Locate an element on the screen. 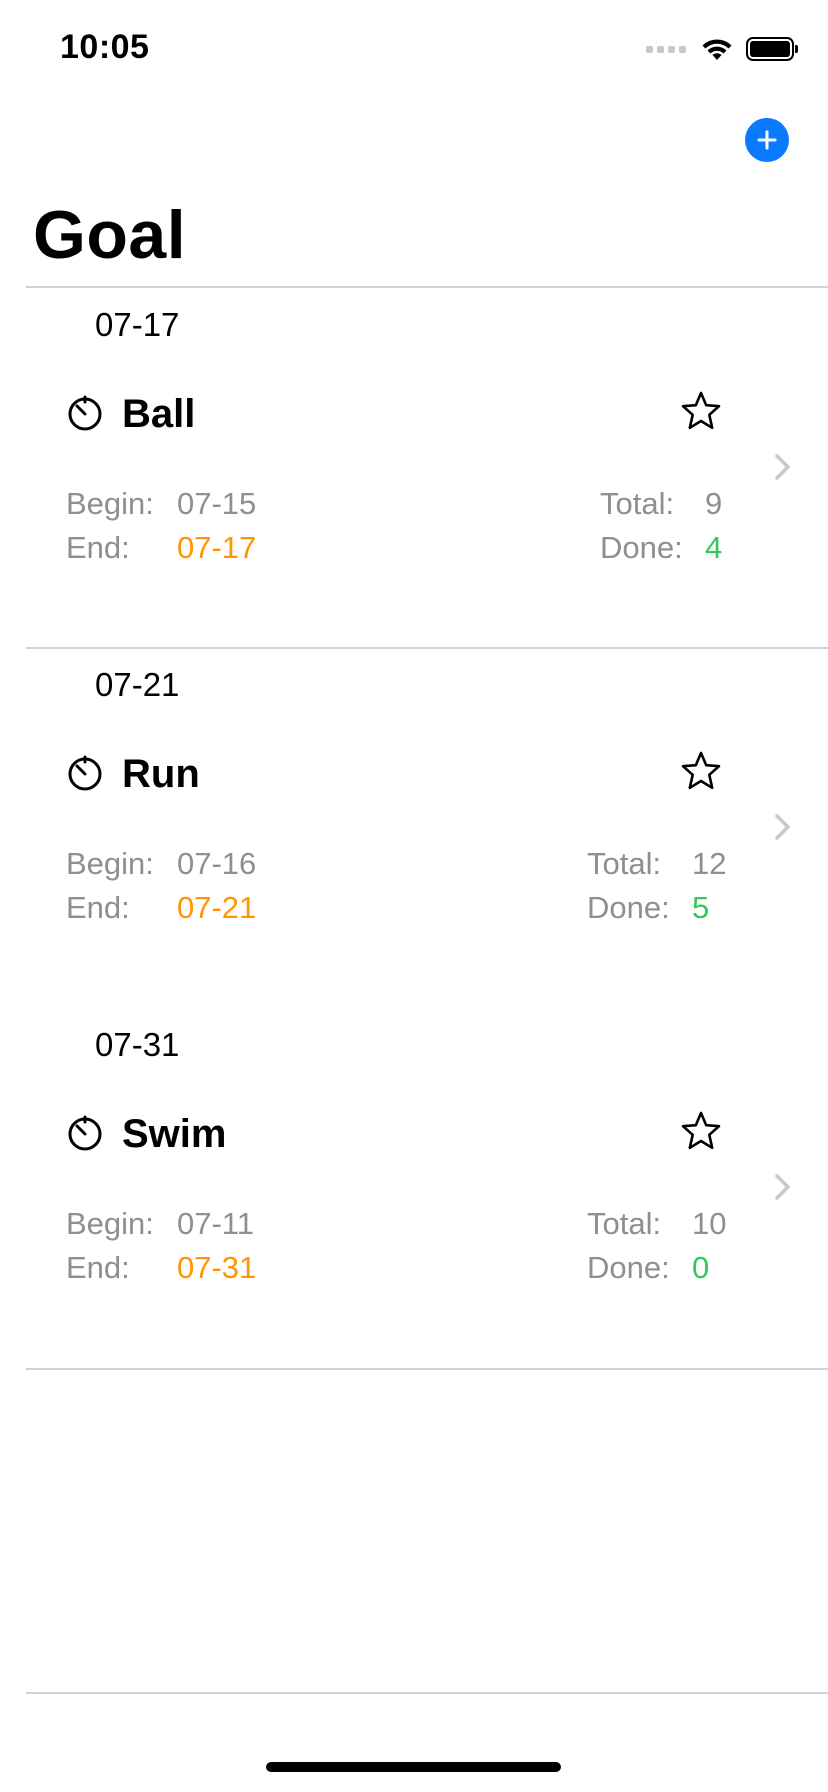 The width and height of the screenshot is (828, 1792). add-goal-button is located at coordinates (767, 140).